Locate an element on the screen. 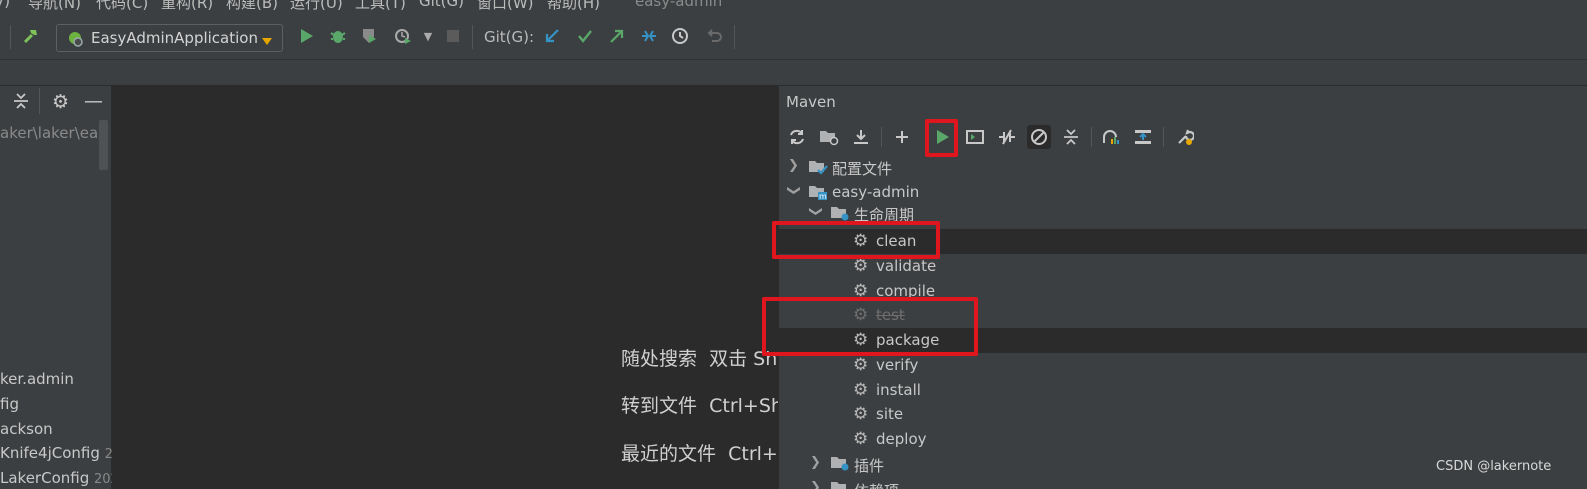  download-icon is located at coordinates (861, 137).